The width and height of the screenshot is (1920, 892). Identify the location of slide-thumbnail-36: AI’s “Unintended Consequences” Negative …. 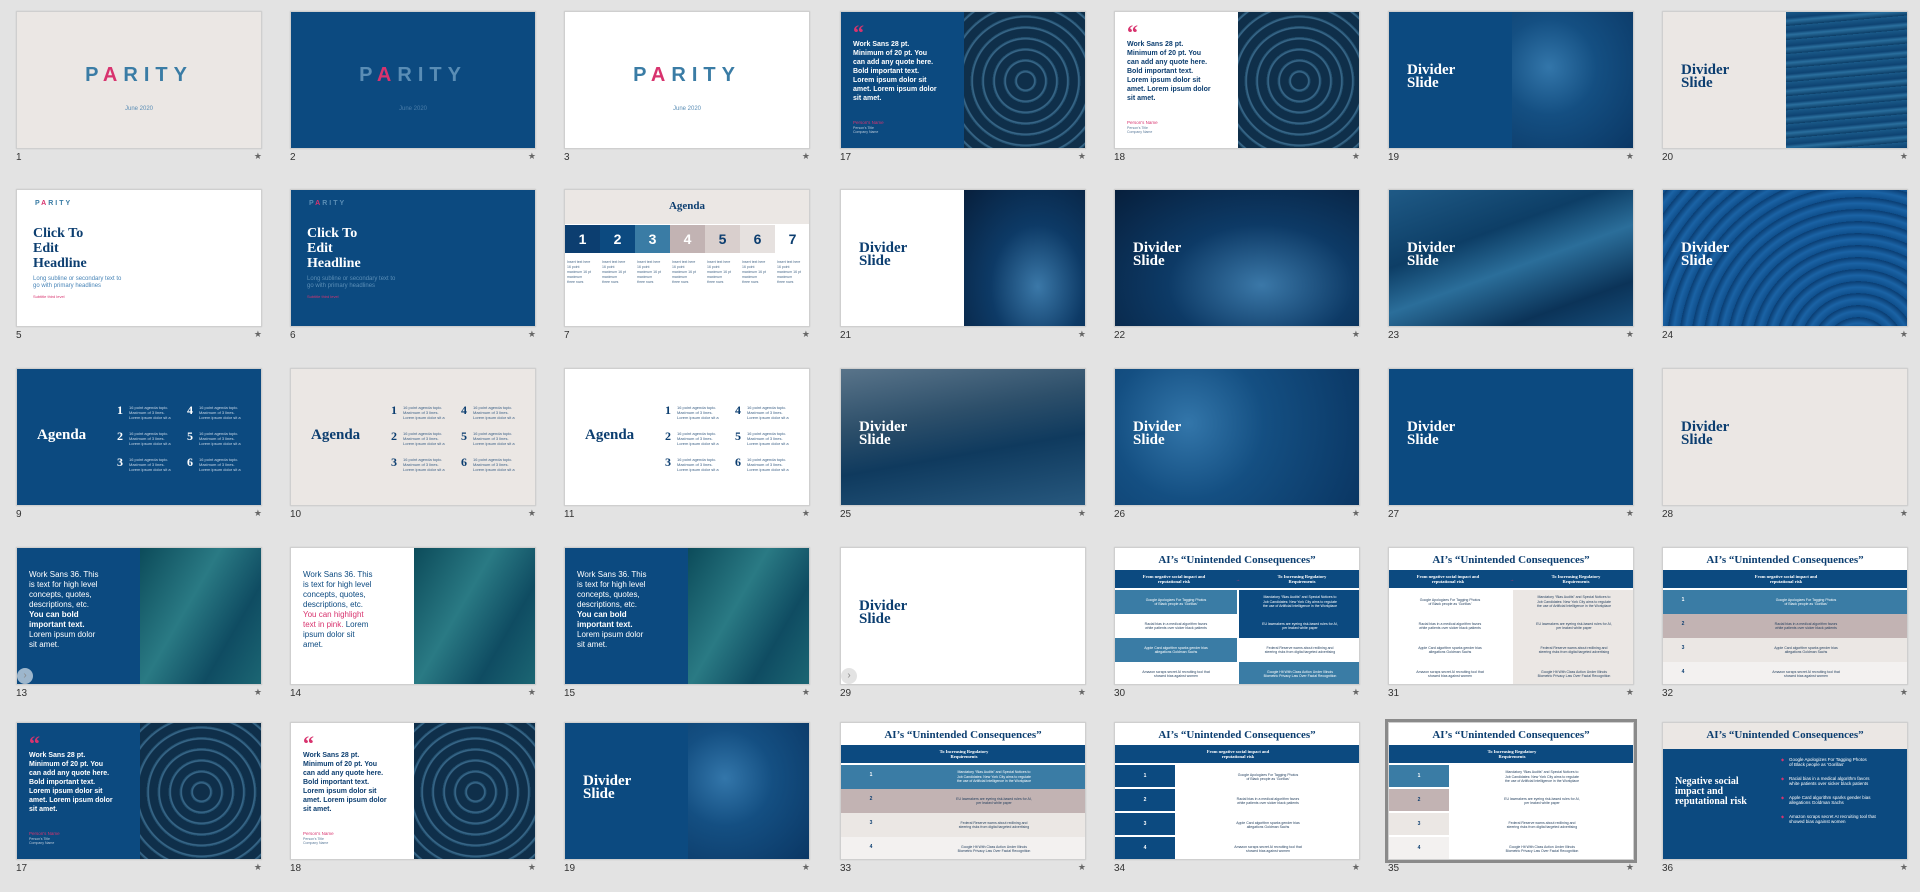
(1785, 798).